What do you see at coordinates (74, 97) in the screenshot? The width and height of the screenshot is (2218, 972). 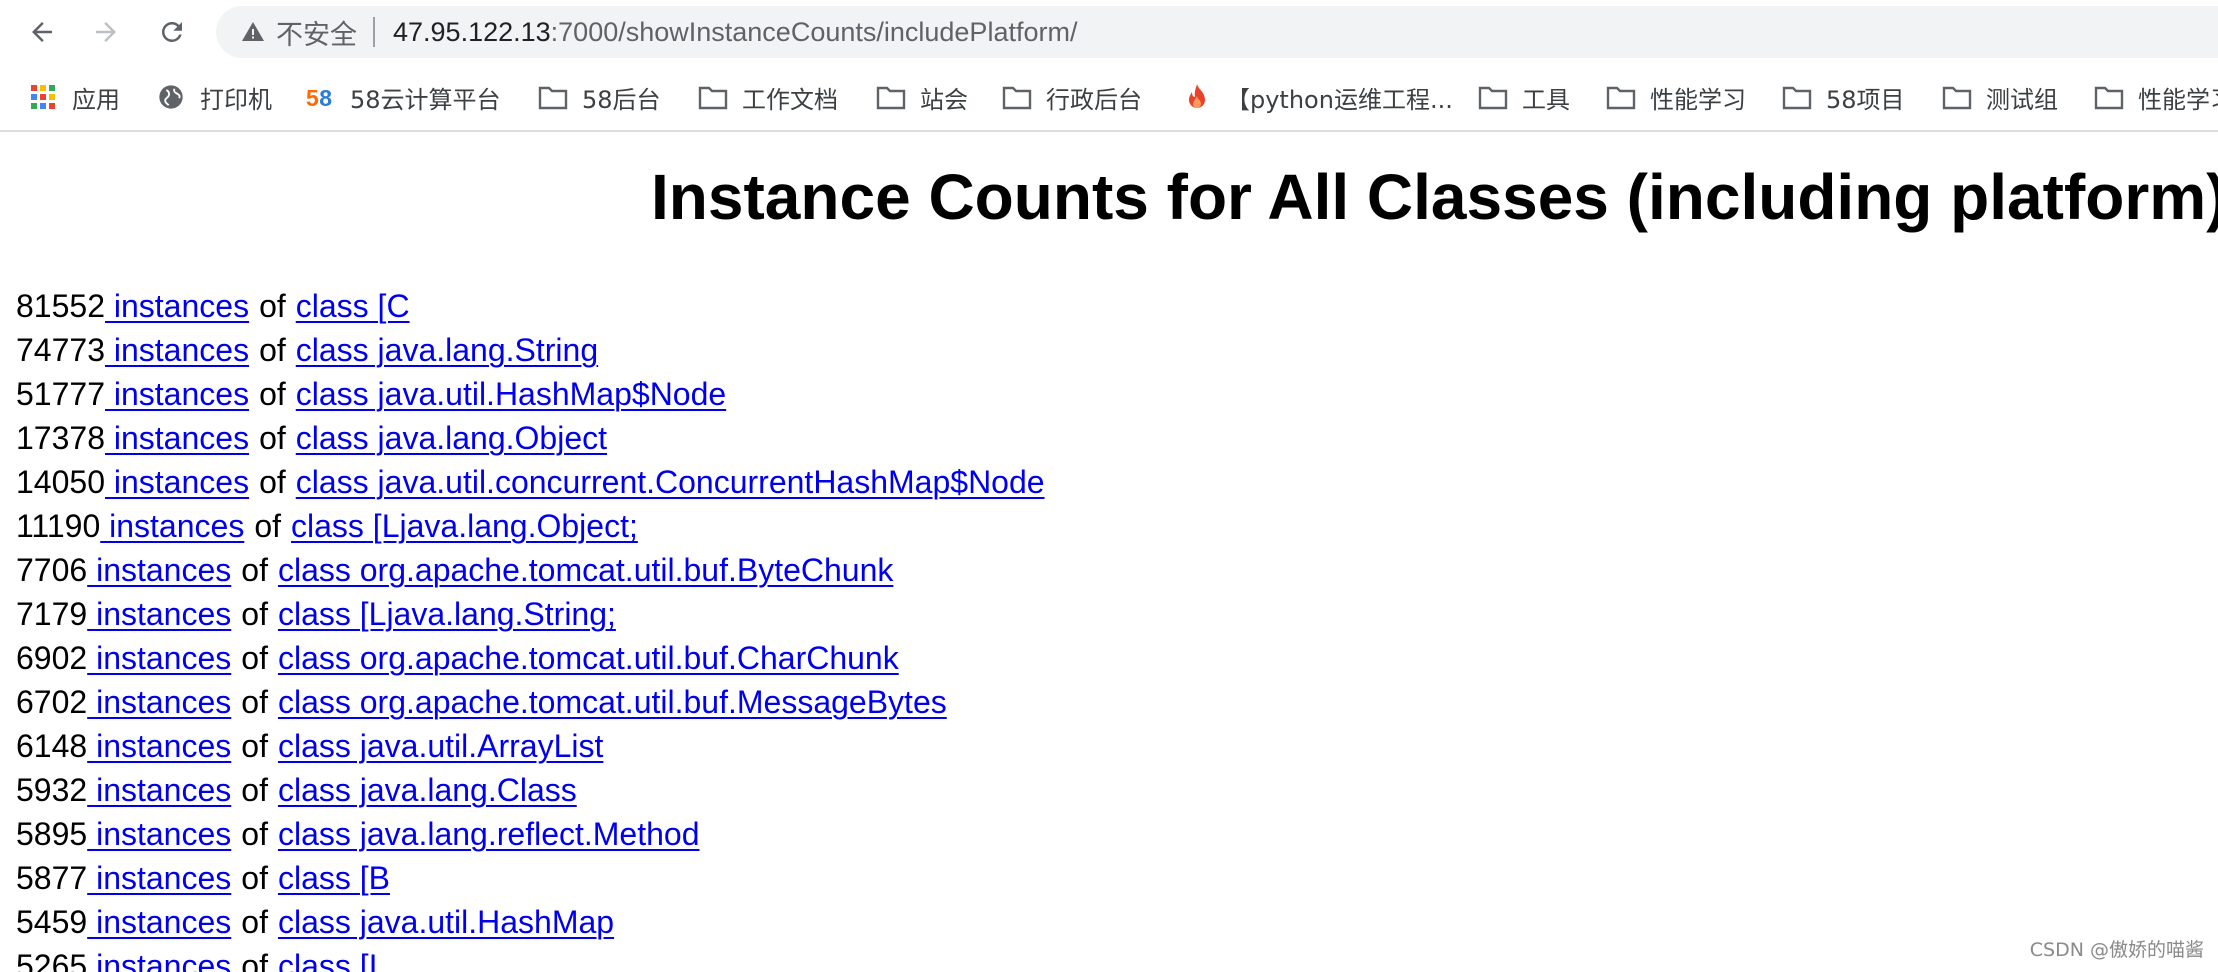 I see `bookmark-apps: 应用` at bounding box center [74, 97].